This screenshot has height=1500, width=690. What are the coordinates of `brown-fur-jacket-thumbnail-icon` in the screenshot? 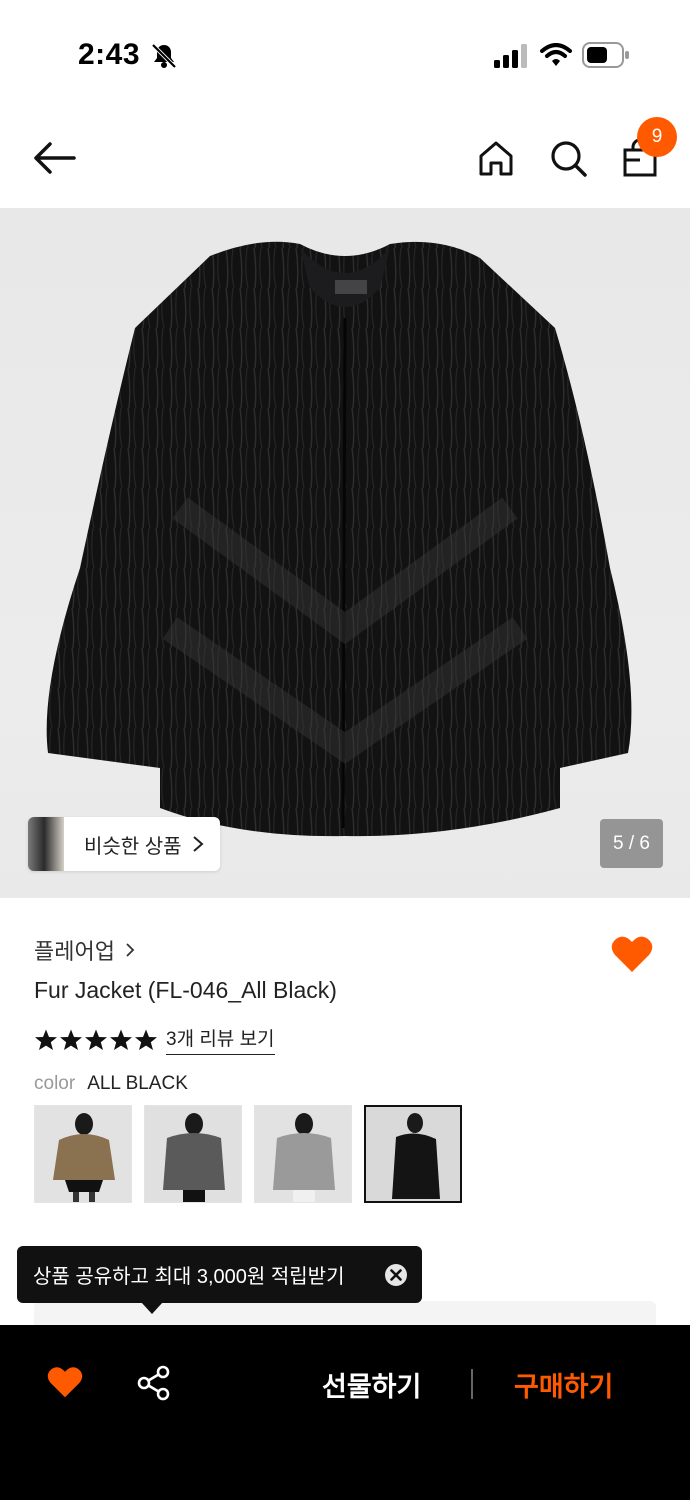 It's located at (83, 1154).